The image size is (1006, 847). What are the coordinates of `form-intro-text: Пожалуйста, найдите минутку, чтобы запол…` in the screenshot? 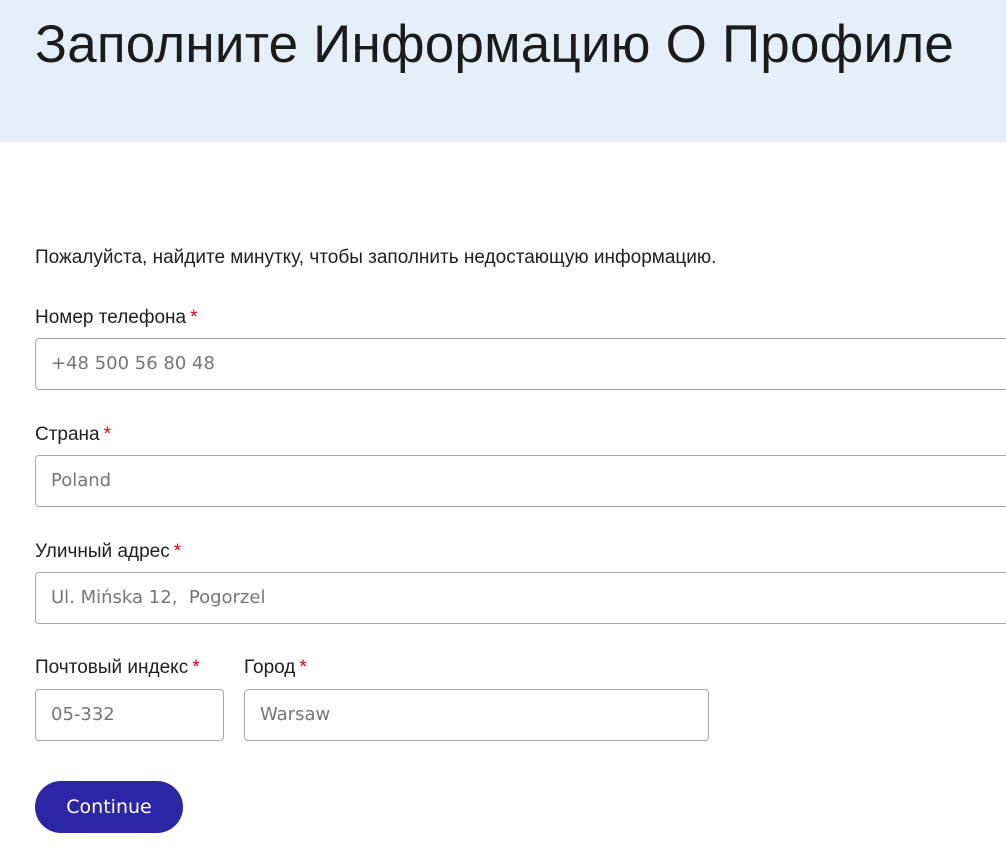 It's located at (376, 257).